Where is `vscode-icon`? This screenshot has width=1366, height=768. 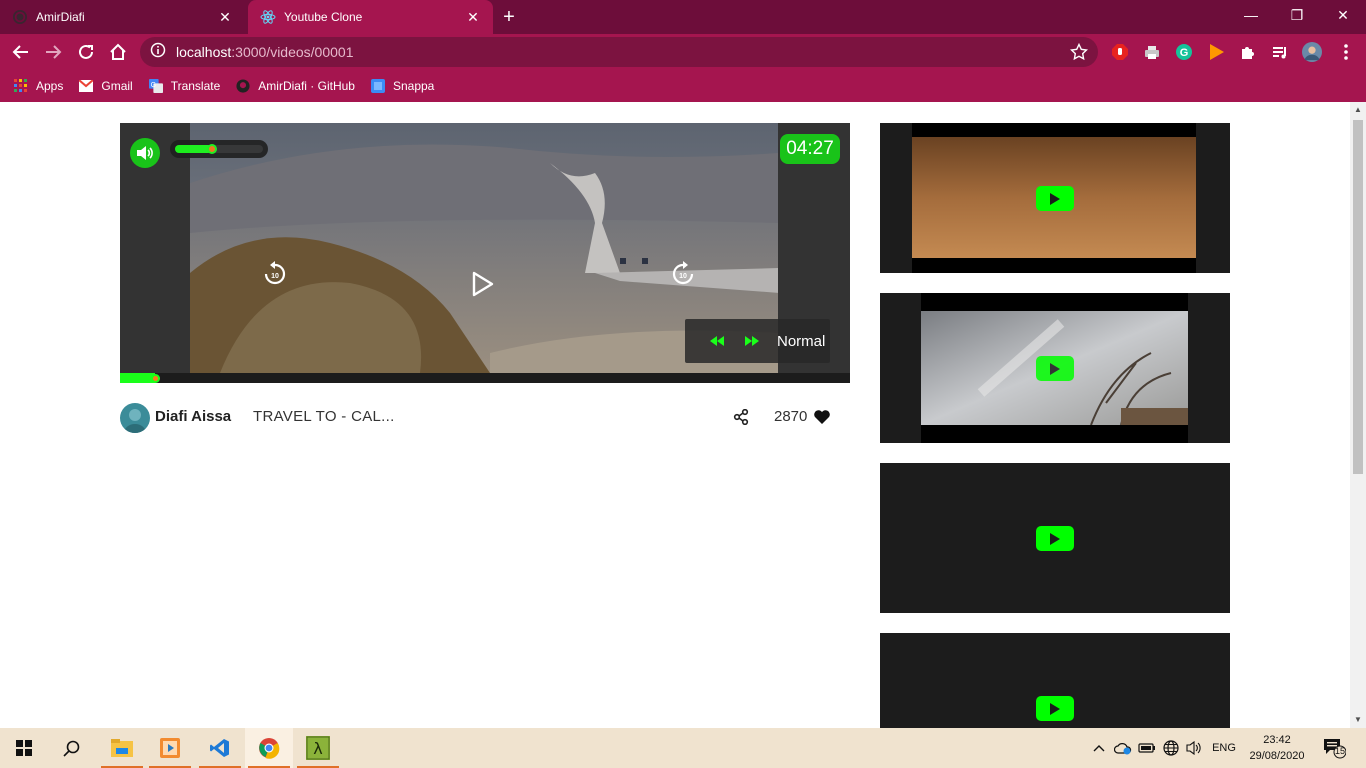 vscode-icon is located at coordinates (220, 748).